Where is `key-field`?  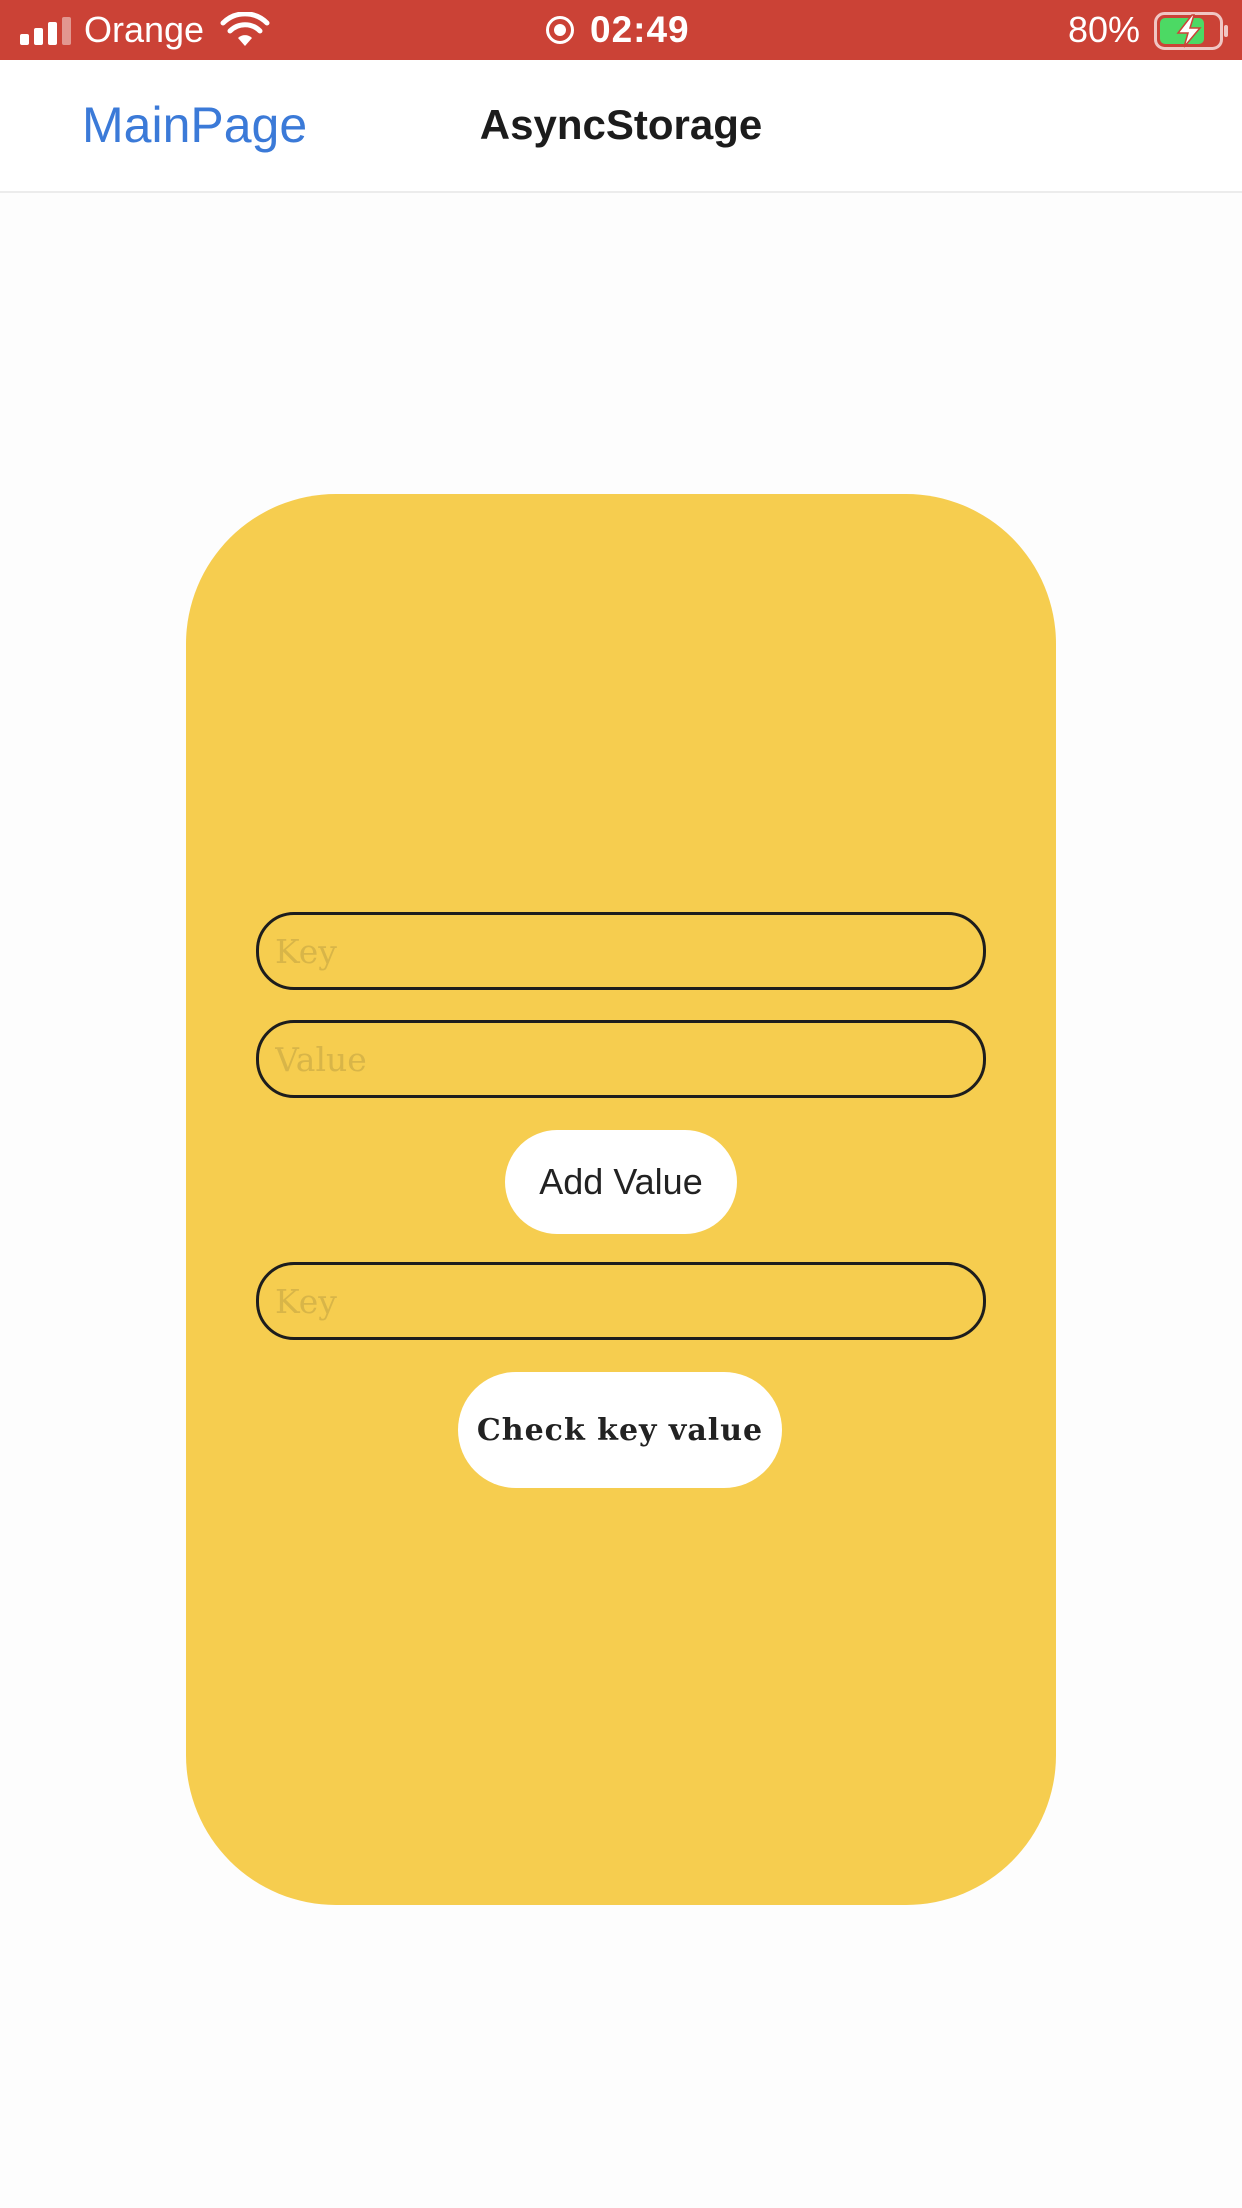 key-field is located at coordinates (621, 951).